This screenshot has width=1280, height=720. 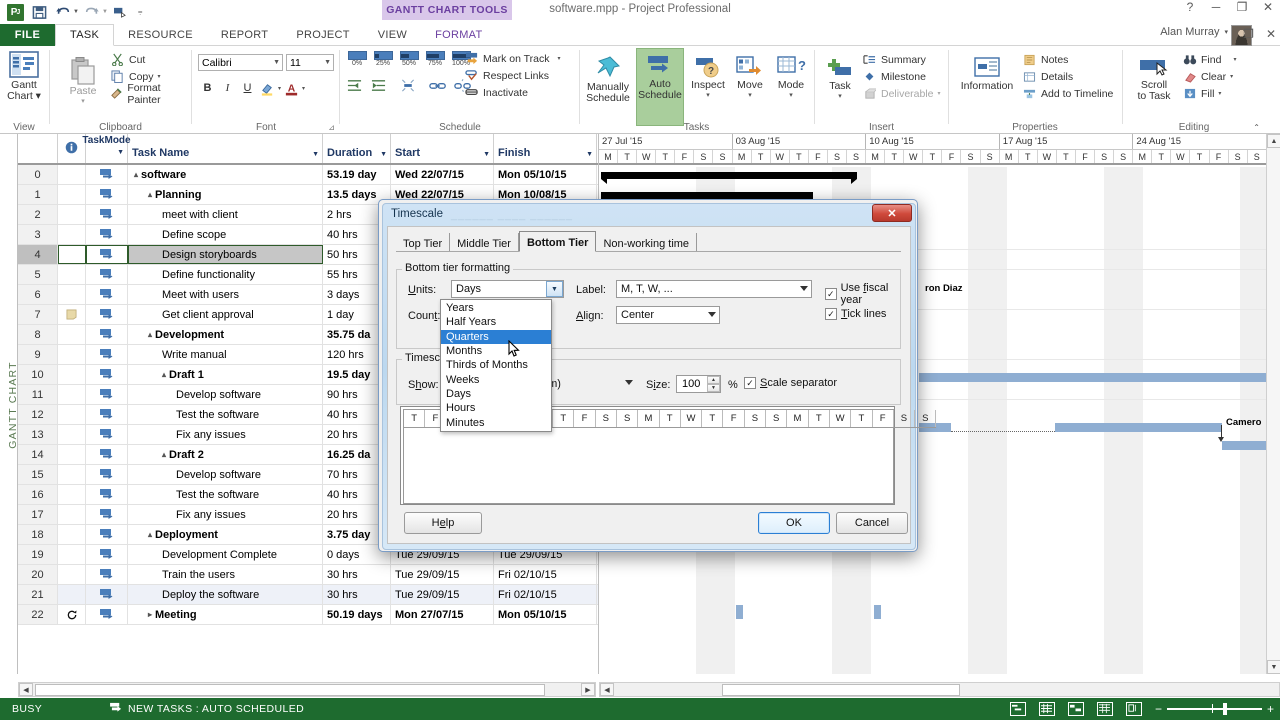 What do you see at coordinates (1214, 709) in the screenshot?
I see `zoom-slider: − +` at bounding box center [1214, 709].